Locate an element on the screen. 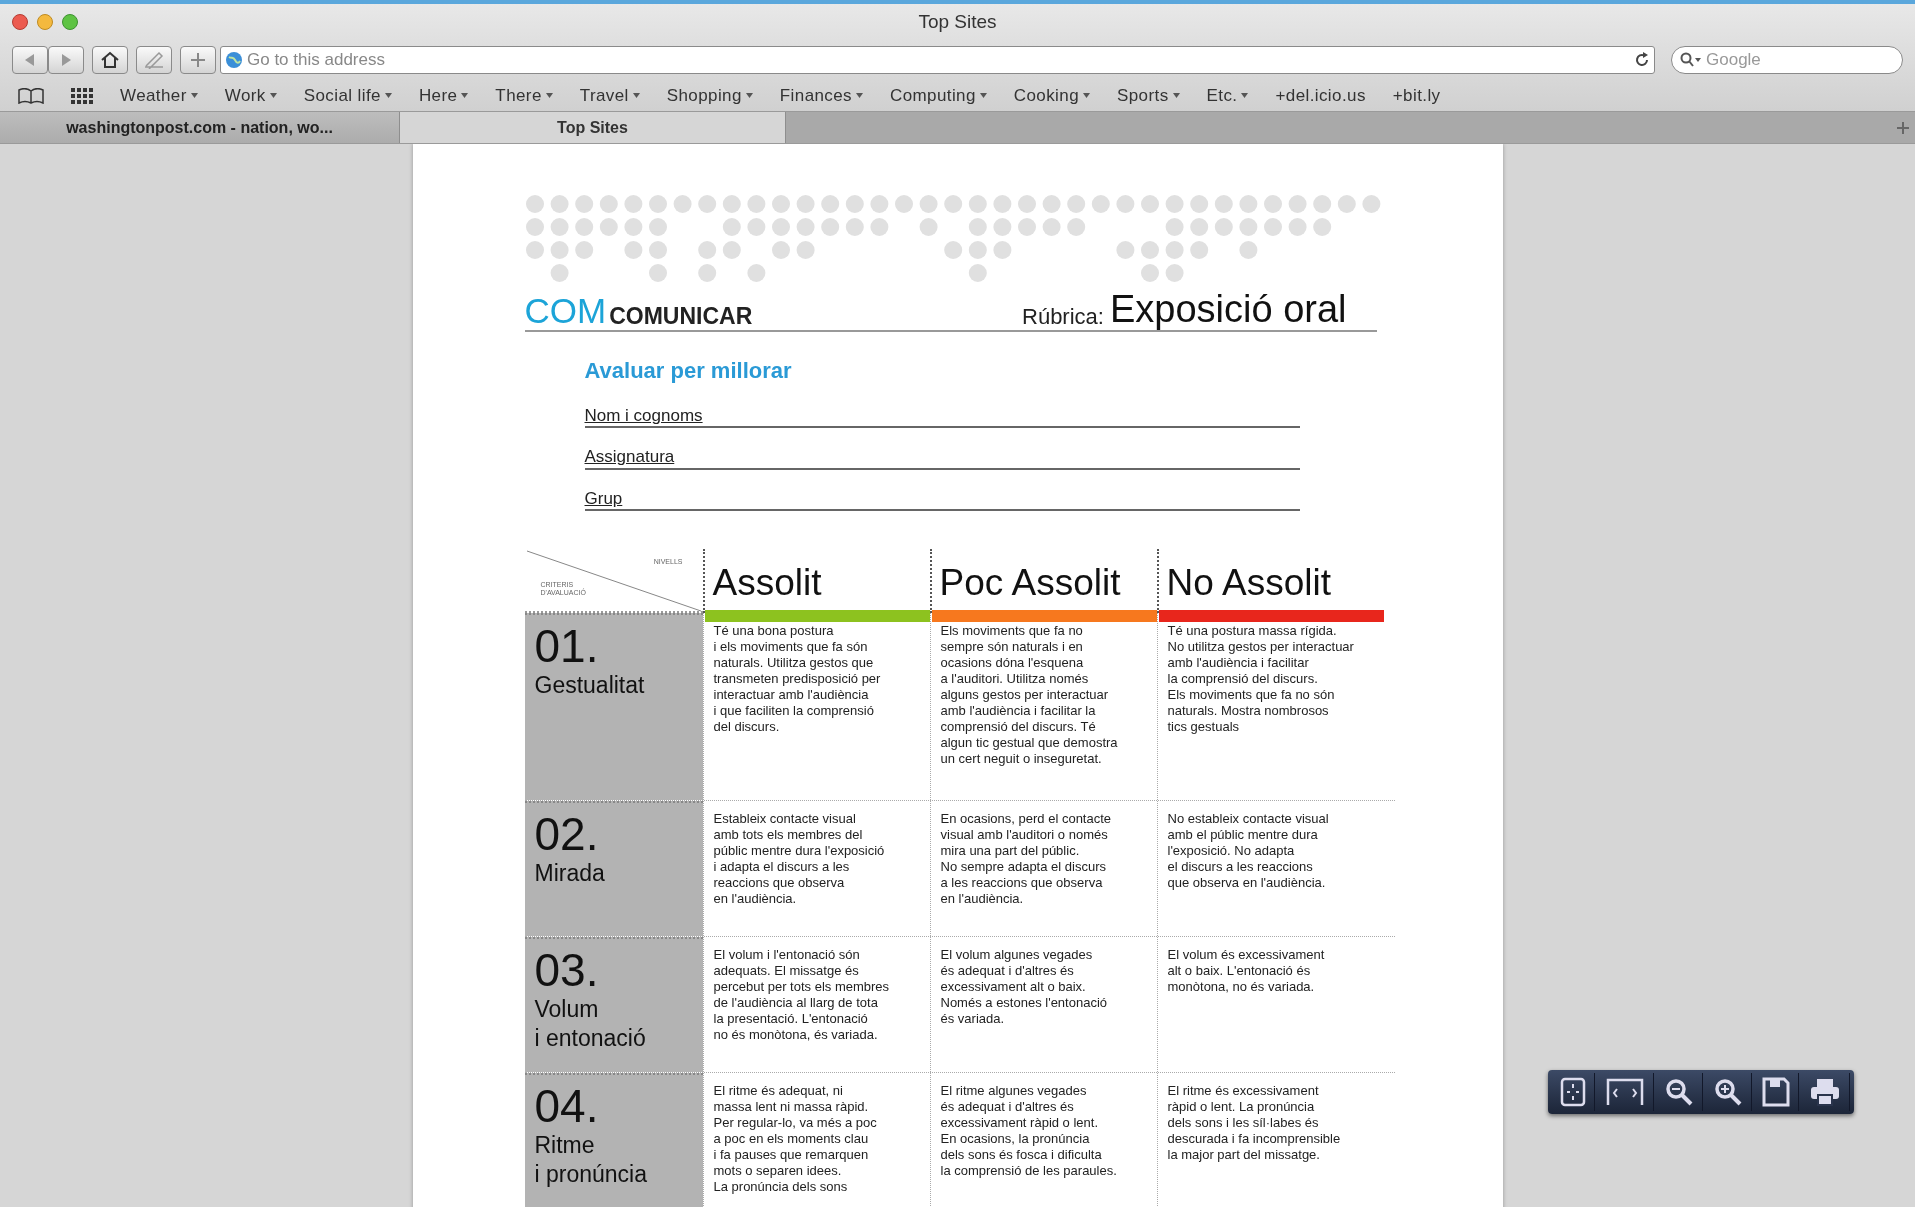 Image resolution: width=1915 pixels, height=1207 pixels. reload-icon is located at coordinates (1642, 60).